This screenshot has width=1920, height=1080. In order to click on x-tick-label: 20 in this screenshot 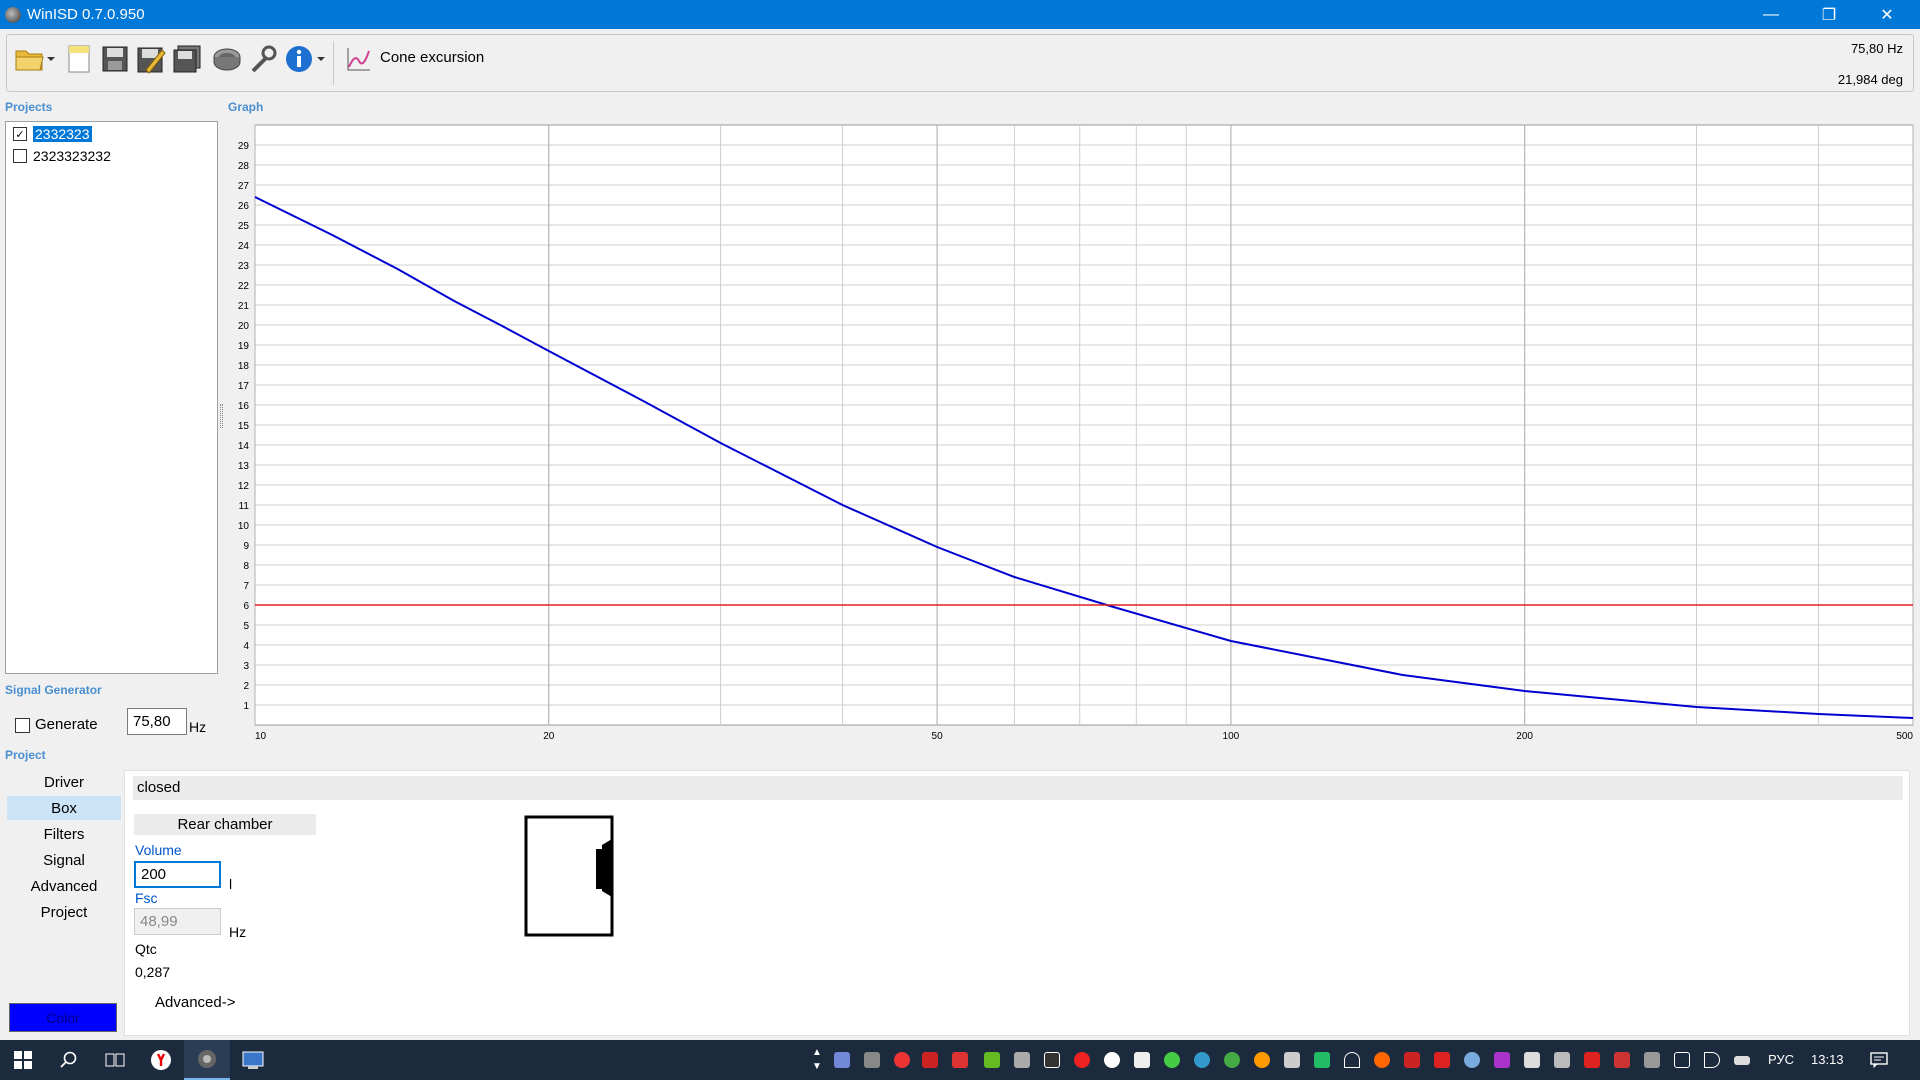, I will do `click(549, 735)`.